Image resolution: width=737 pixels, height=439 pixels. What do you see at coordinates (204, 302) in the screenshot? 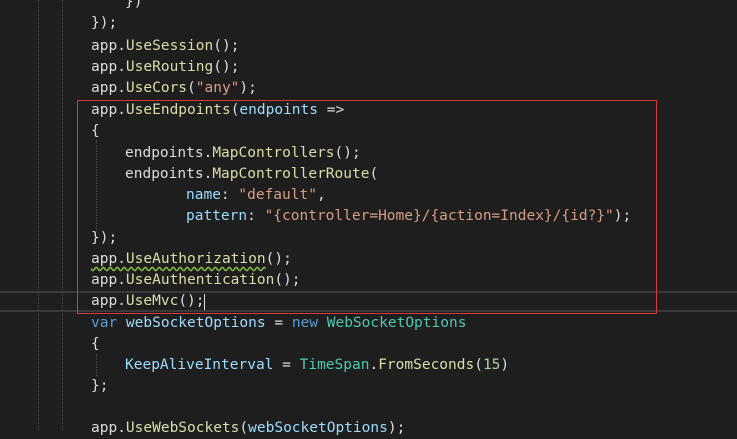
I see `text-caret` at bounding box center [204, 302].